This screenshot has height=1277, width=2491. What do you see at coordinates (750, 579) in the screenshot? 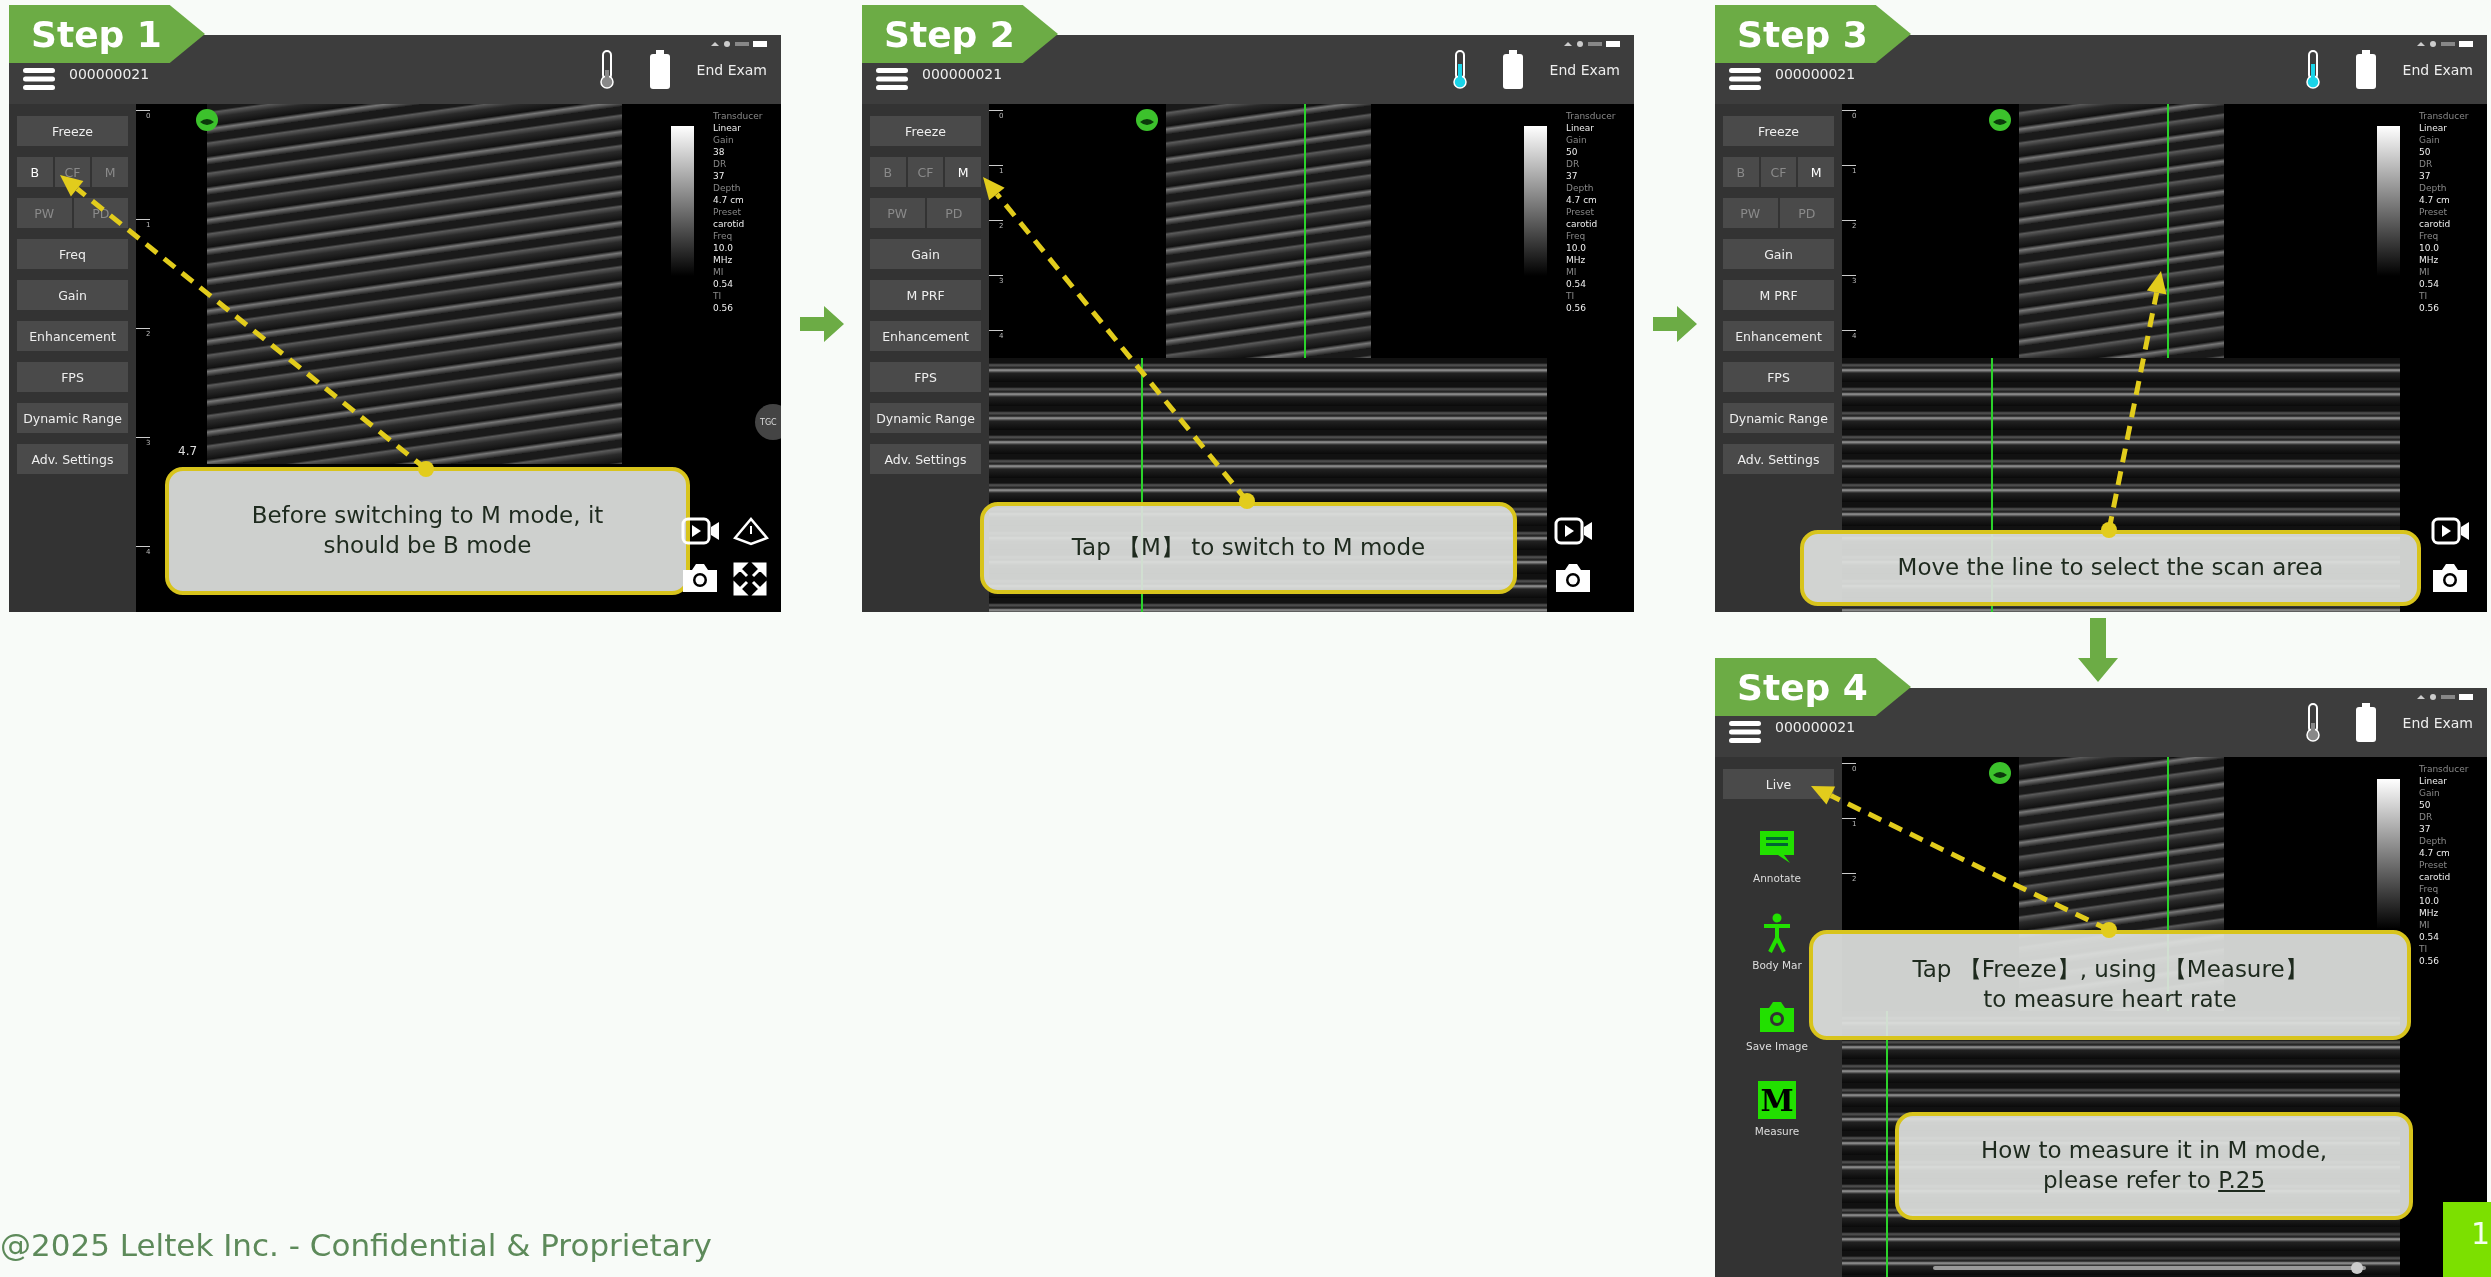
I see `fullscreen-icon` at bounding box center [750, 579].